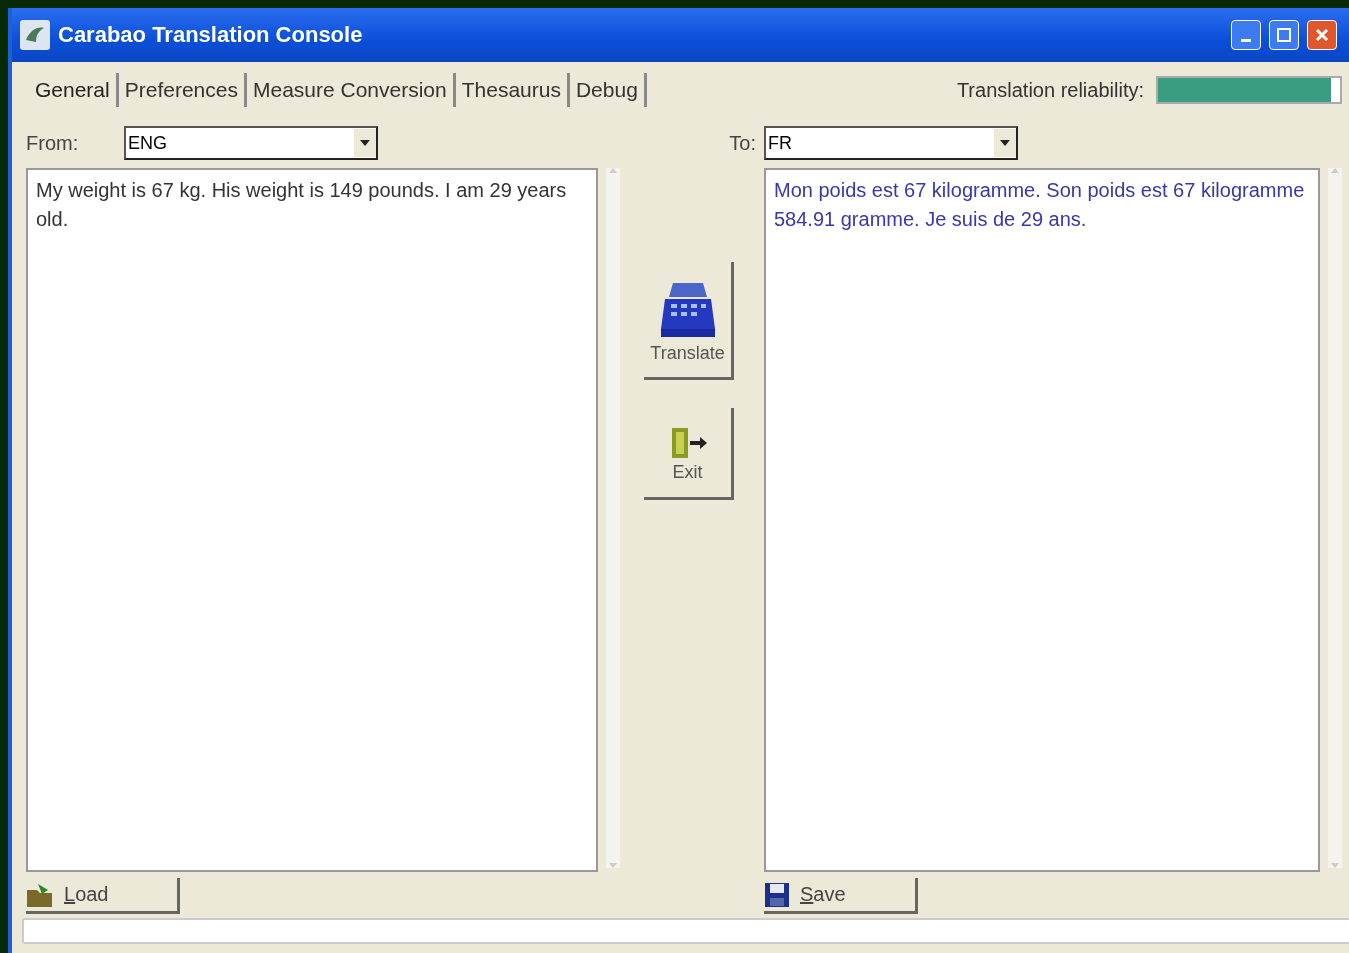 Image resolution: width=1349 pixels, height=953 pixels. What do you see at coordinates (35, 35) in the screenshot?
I see `app-icon` at bounding box center [35, 35].